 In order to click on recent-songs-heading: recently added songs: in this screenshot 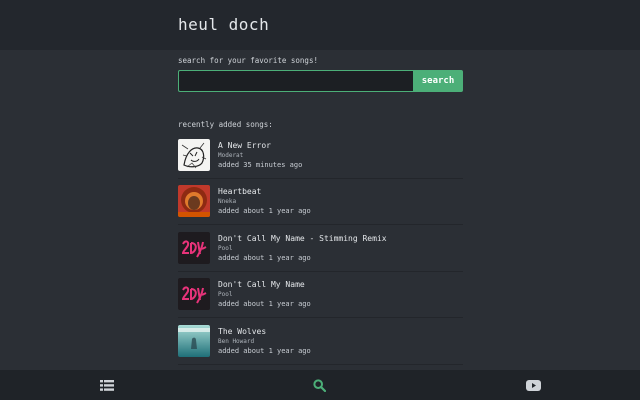, I will do `click(225, 124)`.